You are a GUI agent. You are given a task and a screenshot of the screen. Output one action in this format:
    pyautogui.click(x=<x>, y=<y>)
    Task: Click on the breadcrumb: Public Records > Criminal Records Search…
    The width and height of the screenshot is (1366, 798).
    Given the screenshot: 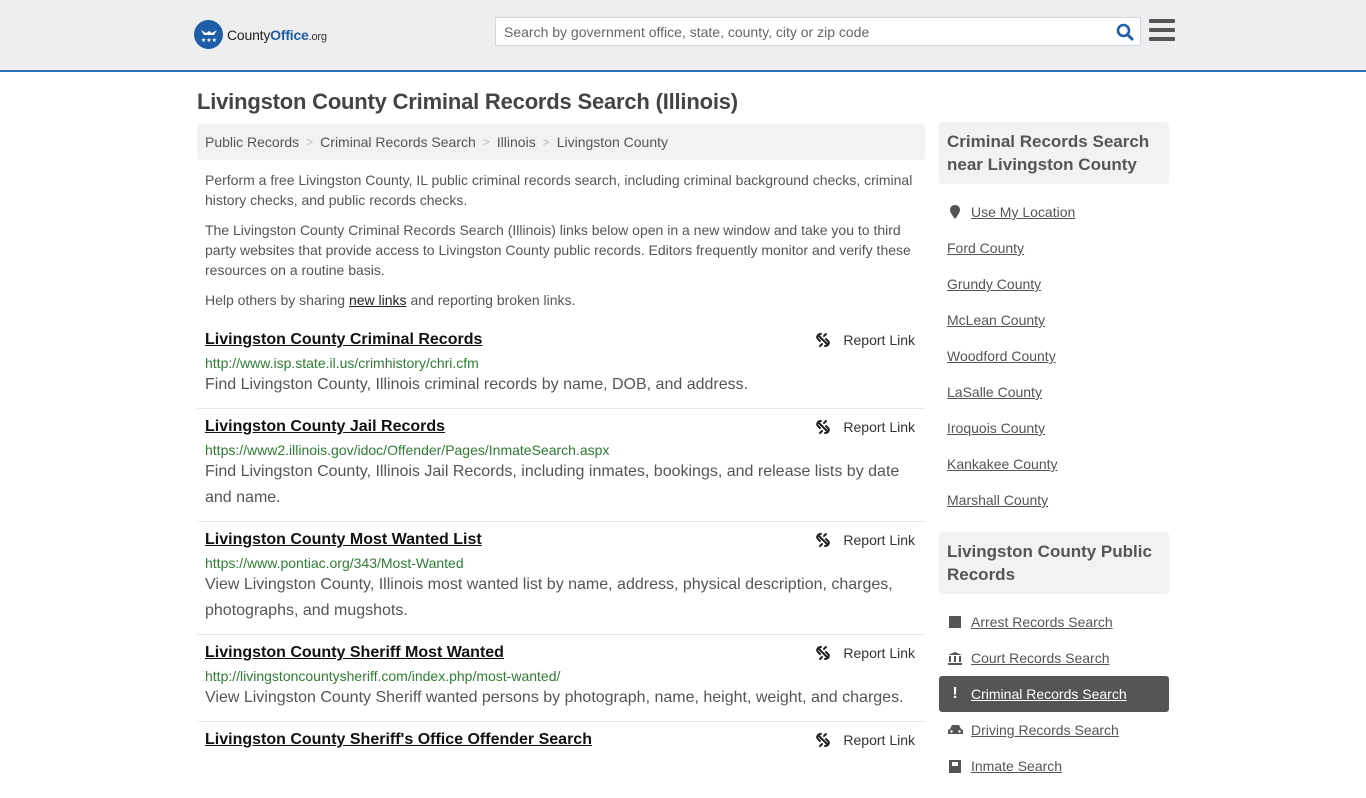 What is the action you would take?
    pyautogui.click(x=561, y=142)
    